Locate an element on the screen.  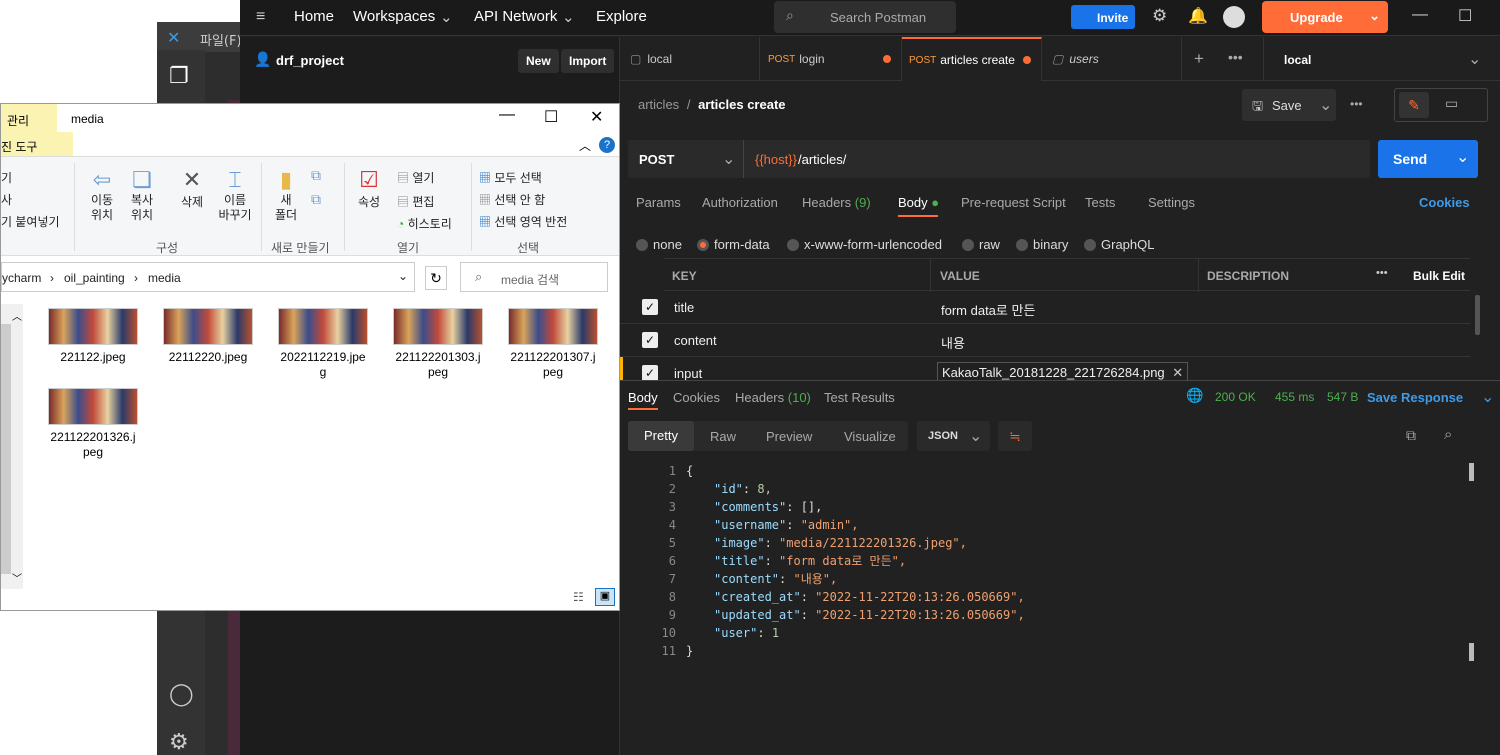
radio-binary: binary is located at coordinates (1042, 244).